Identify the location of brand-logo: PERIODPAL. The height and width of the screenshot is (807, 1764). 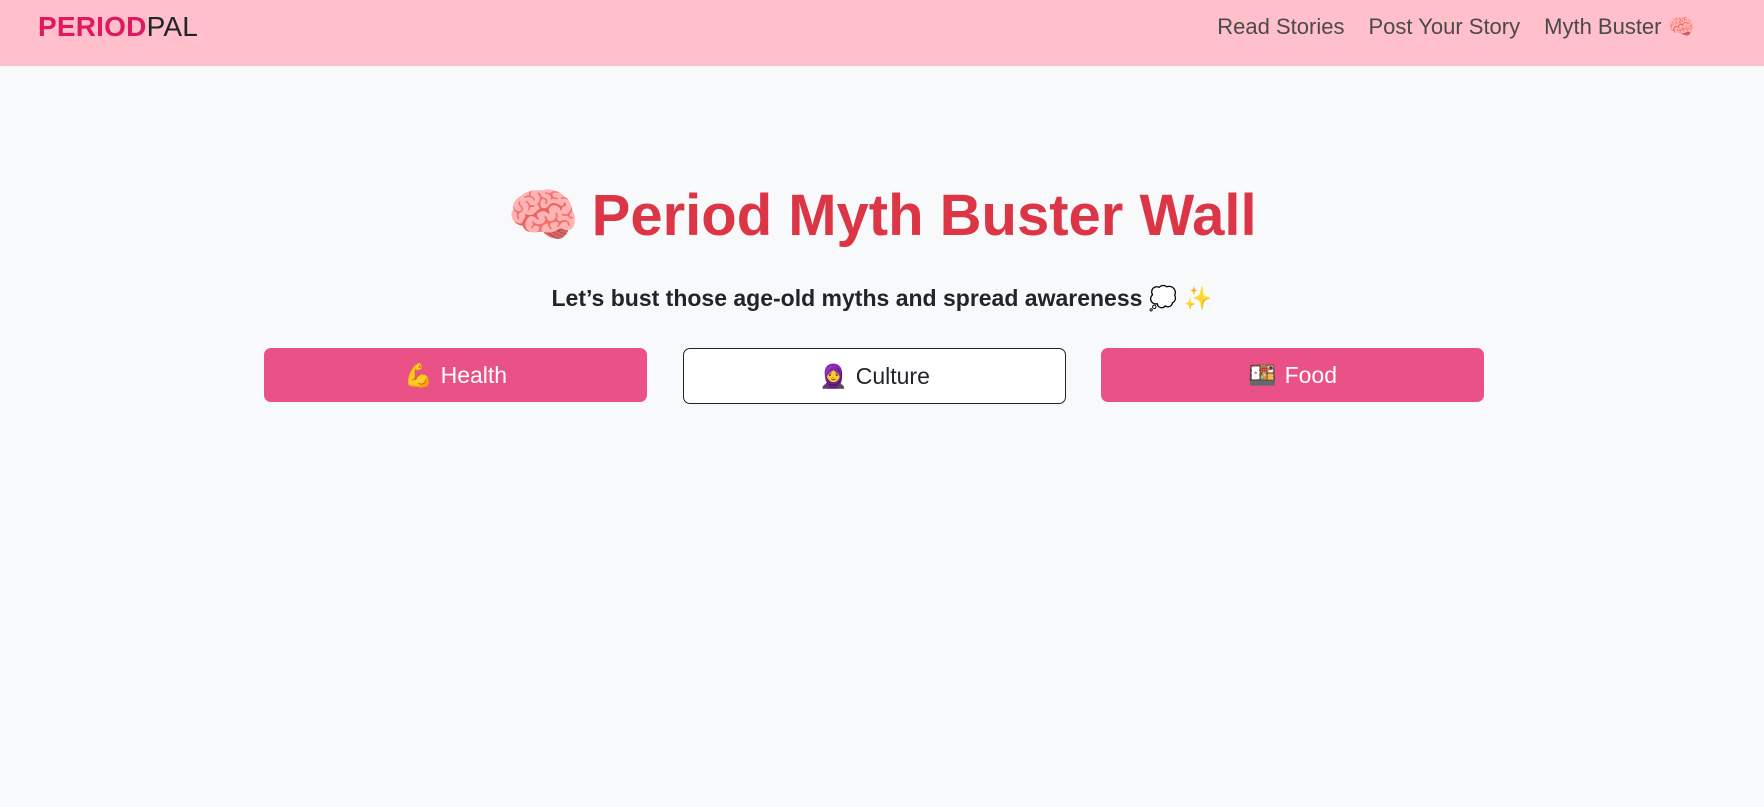
(118, 27).